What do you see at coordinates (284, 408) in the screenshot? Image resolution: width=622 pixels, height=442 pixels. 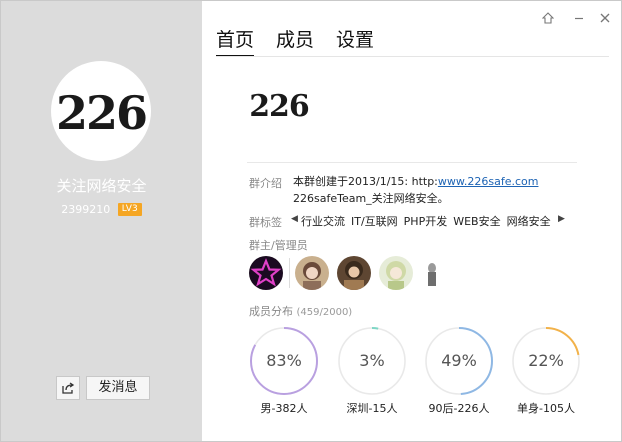 I see `ring-label: 男-382人` at bounding box center [284, 408].